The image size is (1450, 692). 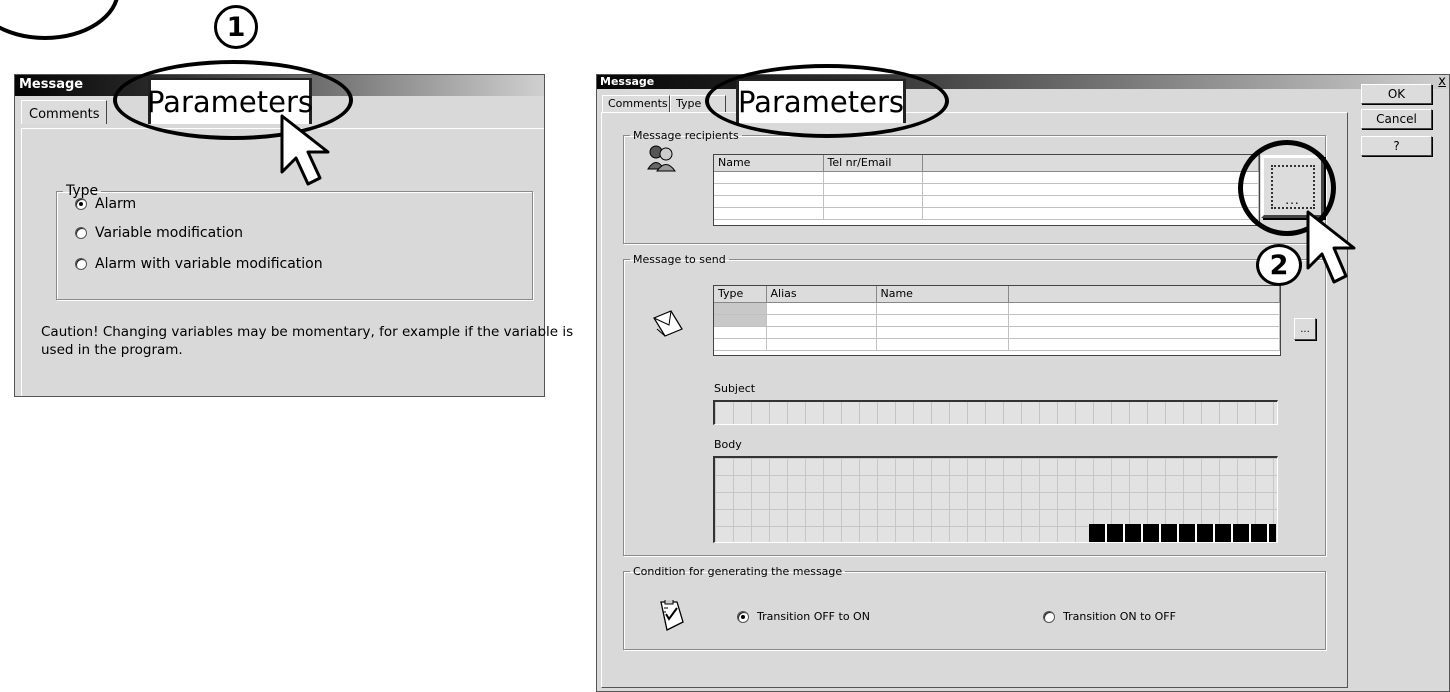 I want to click on recipients-column-name: Name, so click(x=769, y=163).